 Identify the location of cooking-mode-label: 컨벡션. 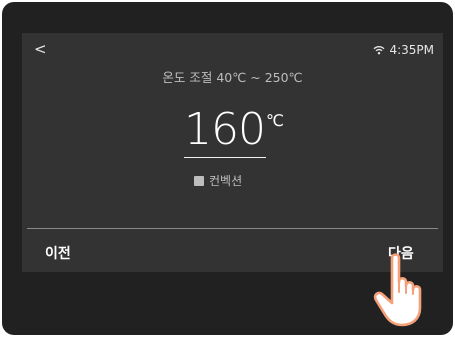
(226, 181).